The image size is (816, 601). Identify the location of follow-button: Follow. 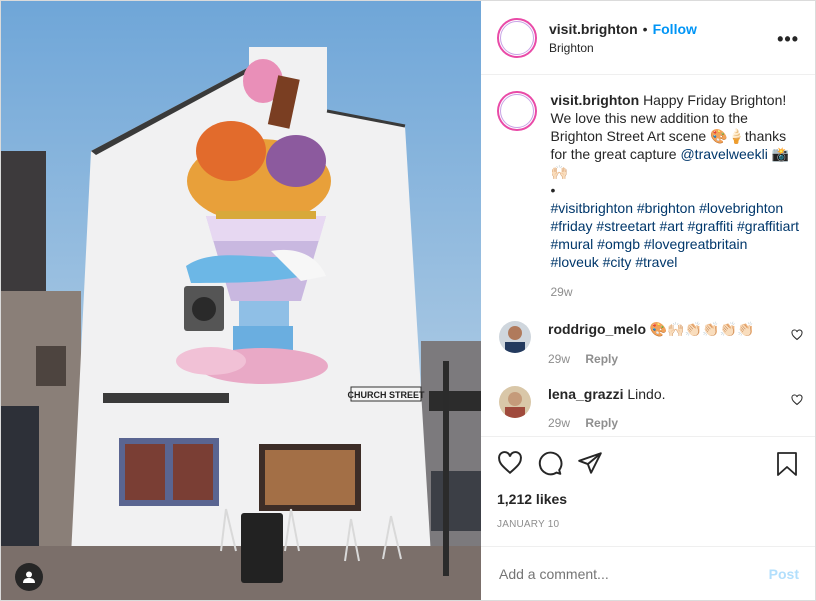
(675, 29).